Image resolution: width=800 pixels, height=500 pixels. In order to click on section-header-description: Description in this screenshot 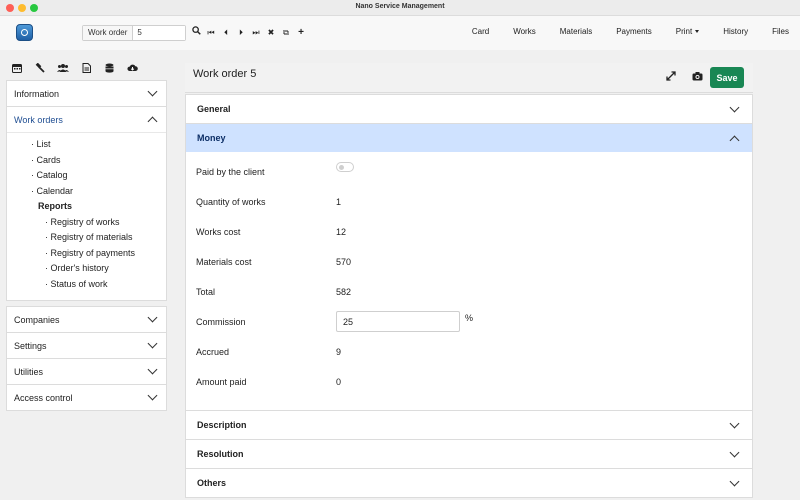, I will do `click(469, 425)`.